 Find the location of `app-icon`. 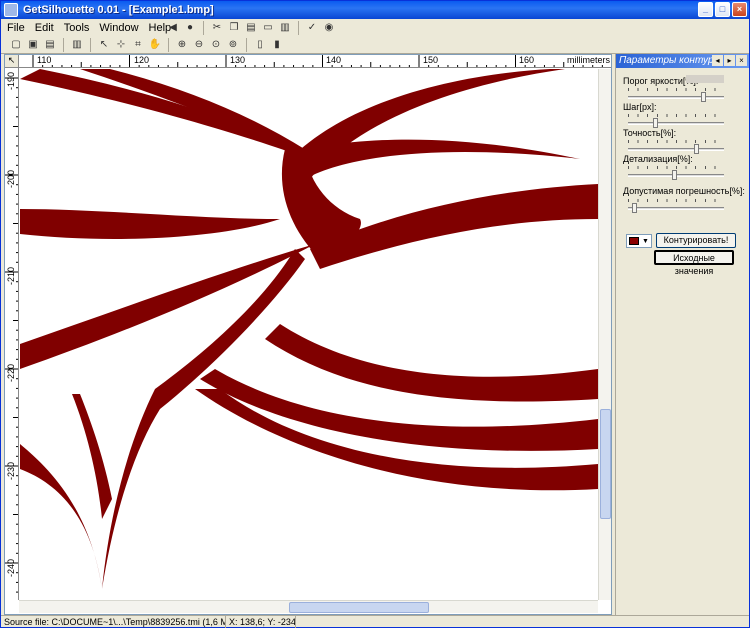

app-icon is located at coordinates (11, 10).